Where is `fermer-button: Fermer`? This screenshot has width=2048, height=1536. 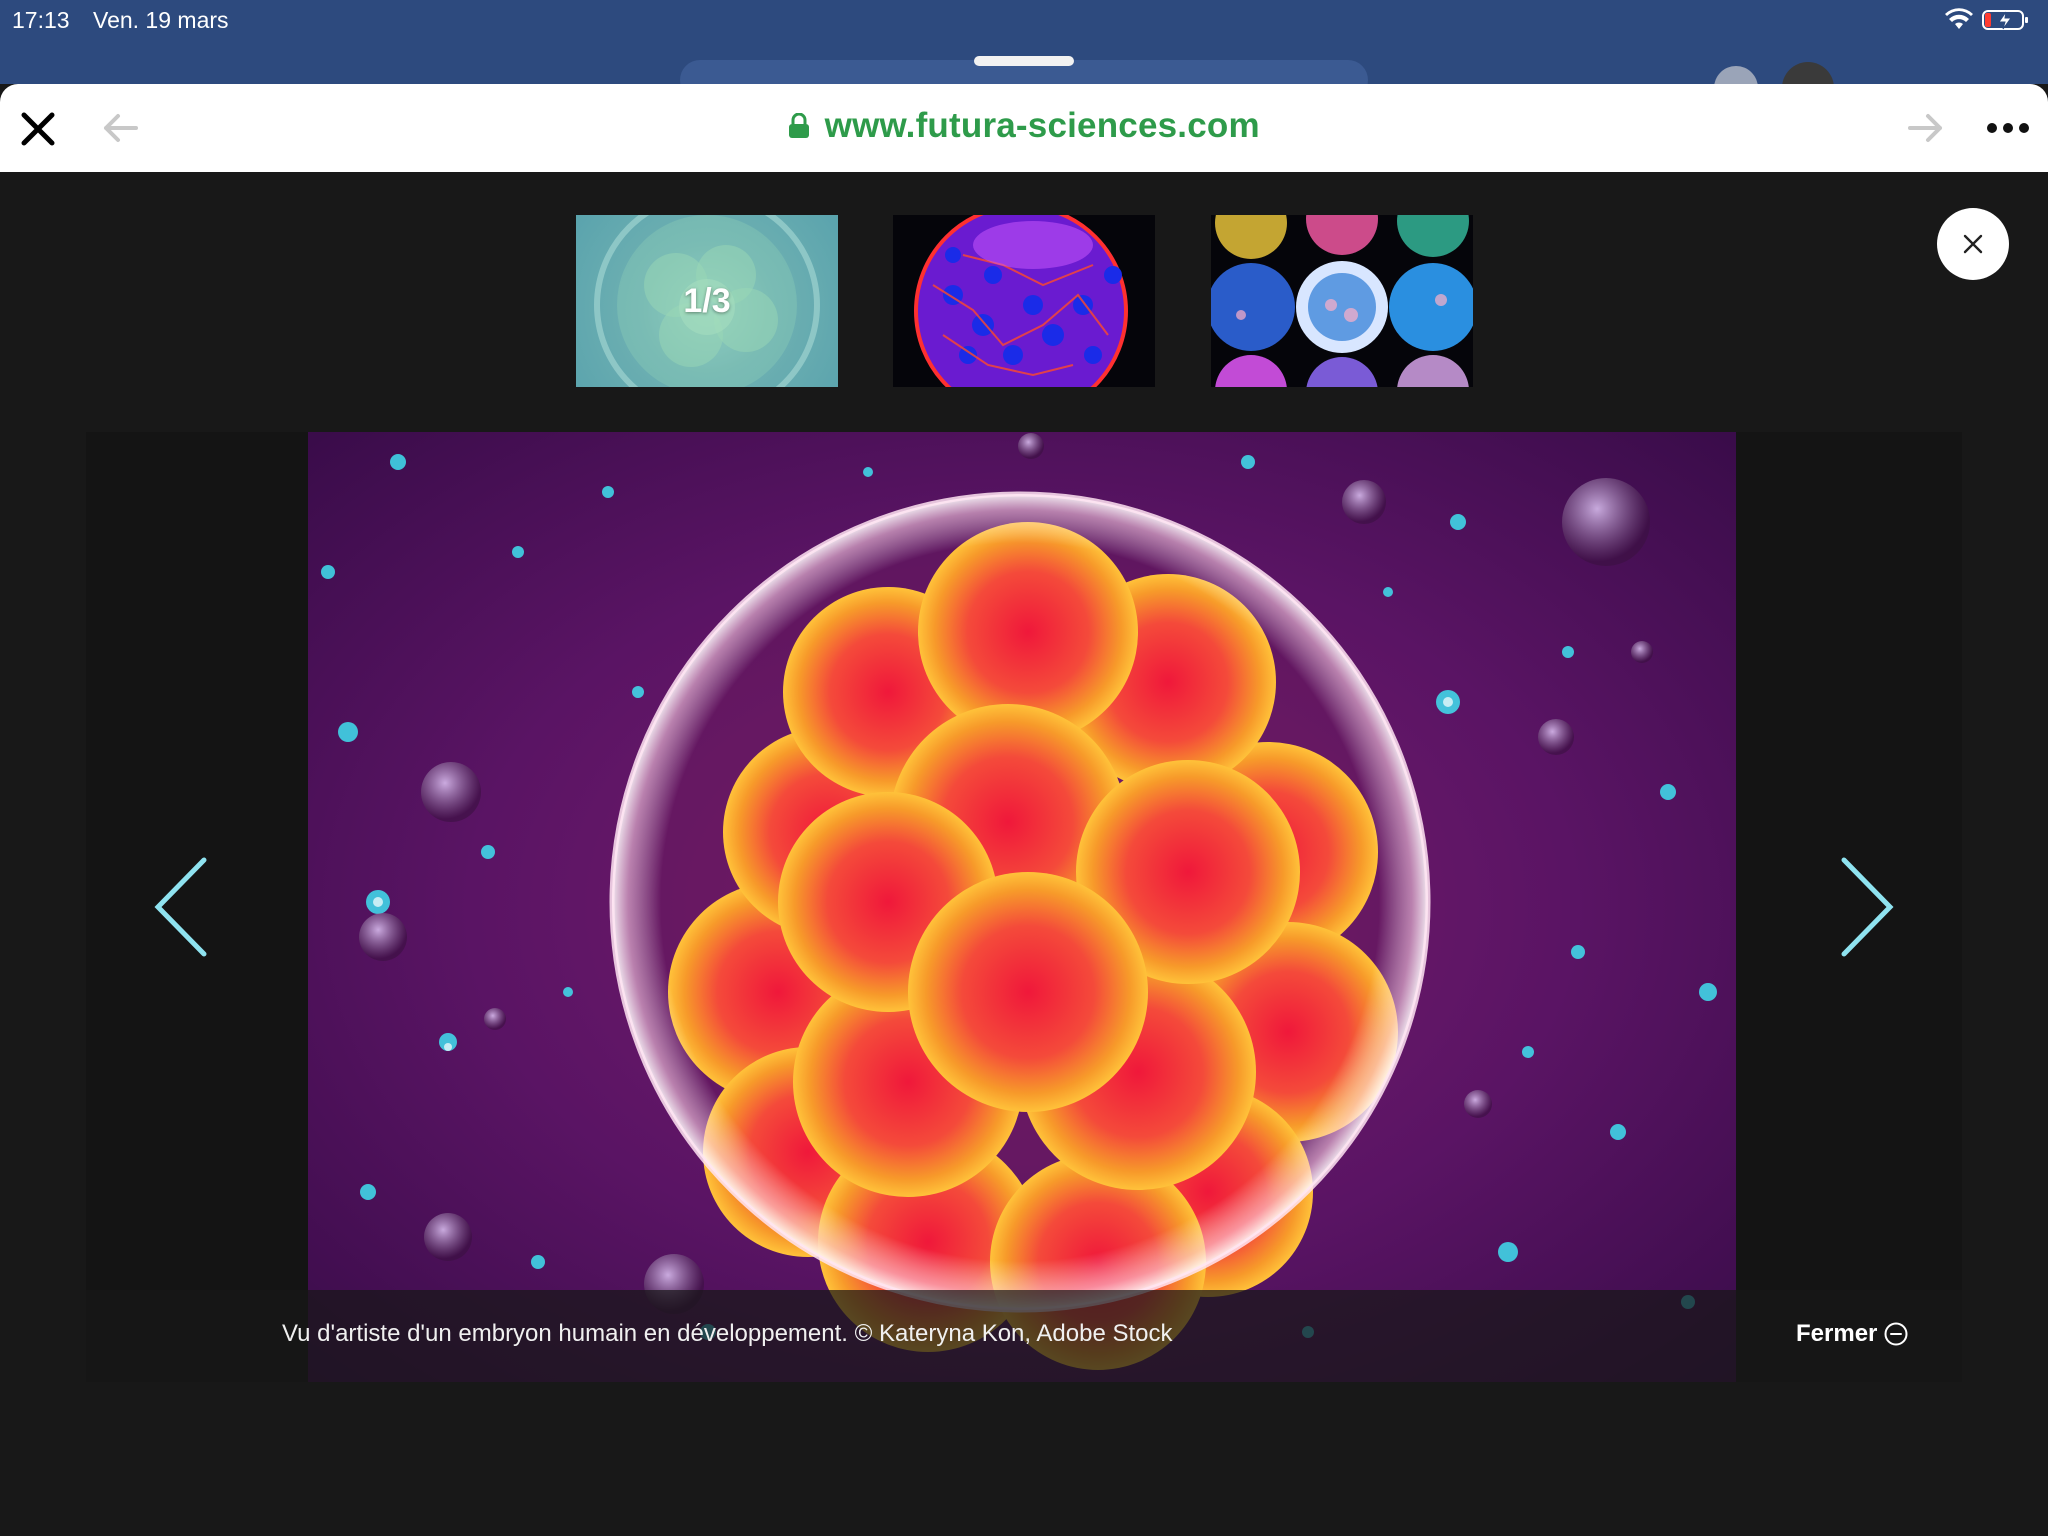
fermer-button: Fermer is located at coordinates (1852, 1334).